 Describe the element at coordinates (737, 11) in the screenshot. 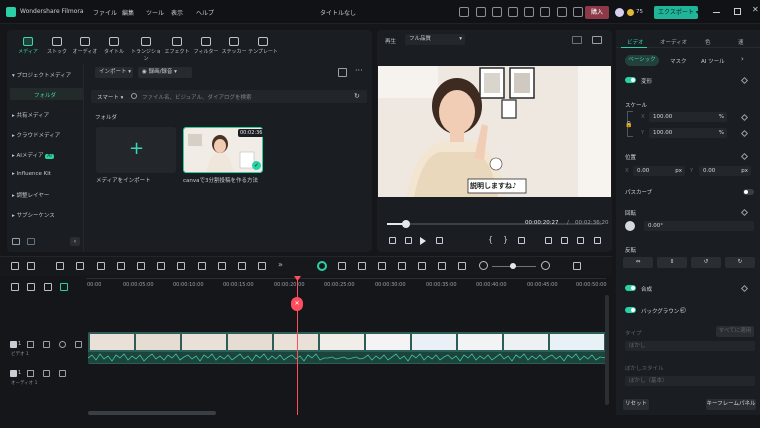

I see `maximize-icon` at that location.